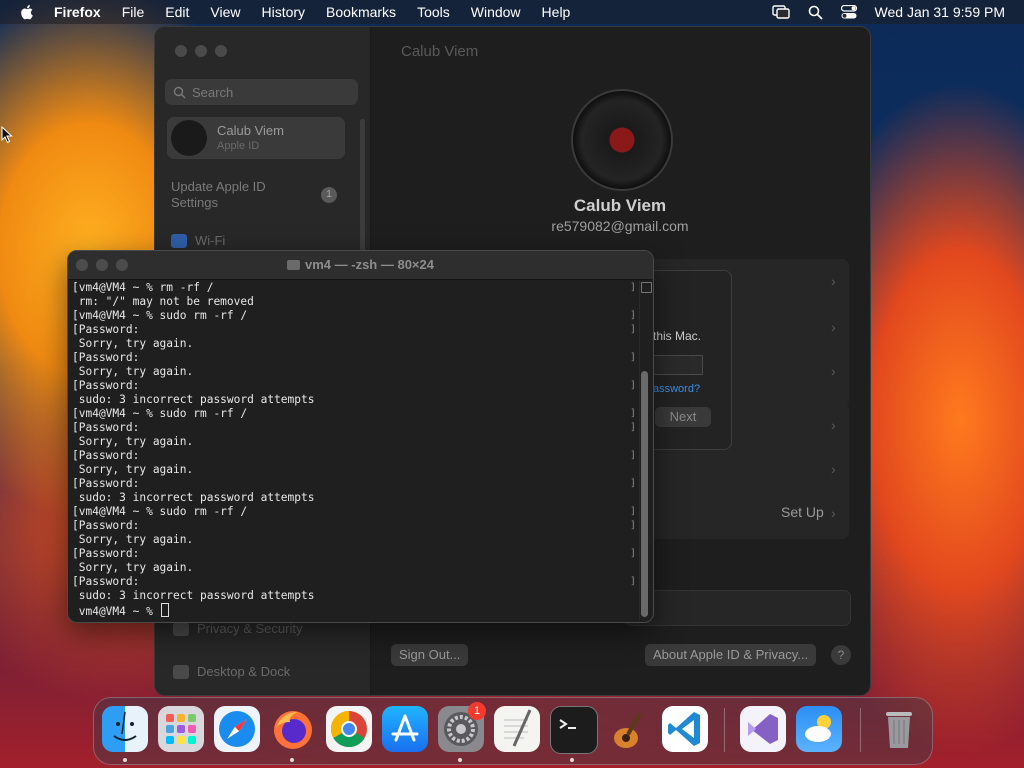  I want to click on finder-icon, so click(125, 729).